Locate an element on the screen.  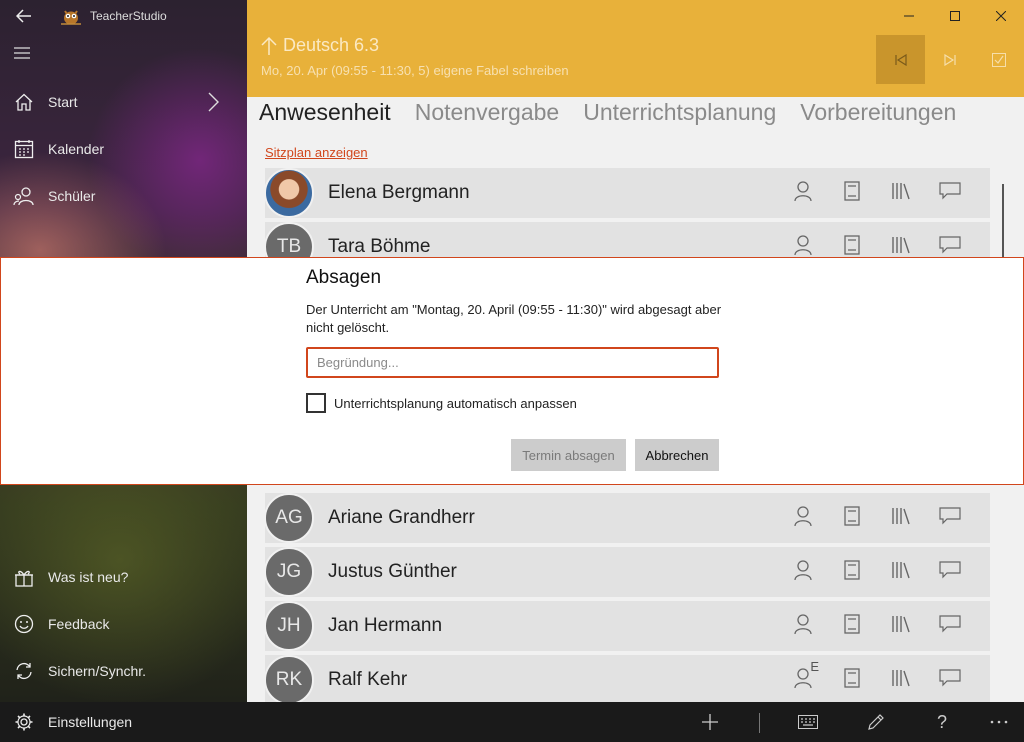
edit-button is located at coordinates (876, 722).